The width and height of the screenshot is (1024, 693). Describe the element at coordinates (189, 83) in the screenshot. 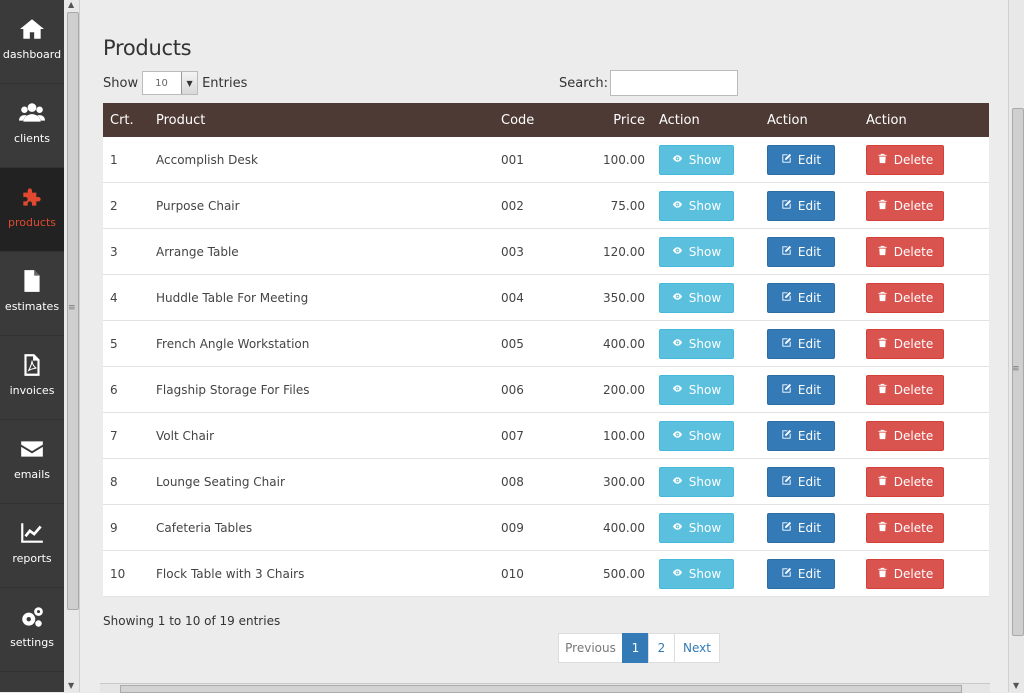

I see `chevron-down-icon: ▼` at that location.